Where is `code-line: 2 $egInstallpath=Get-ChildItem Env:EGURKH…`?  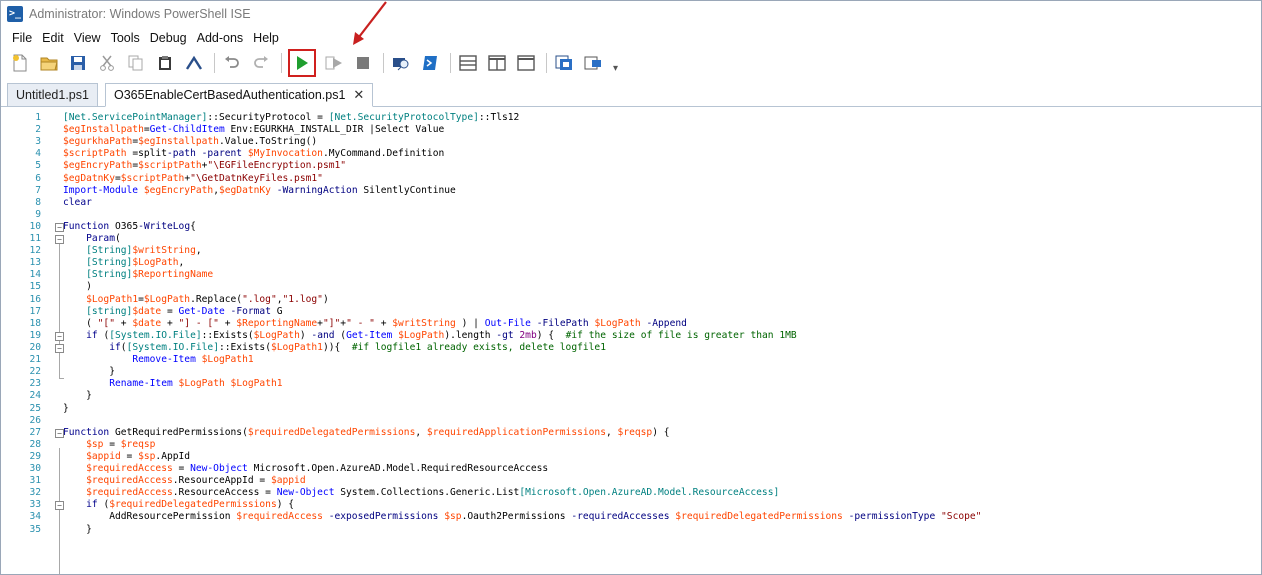
code-line: 2 $egInstallpath=Get-ChildItem Env:EGURKH… is located at coordinates (628, 130).